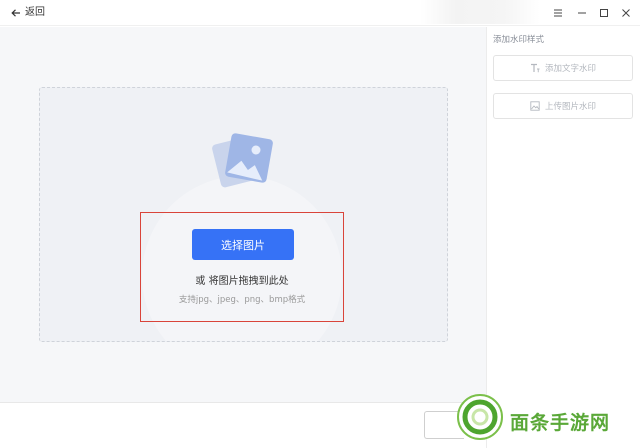 The image size is (640, 448). Describe the element at coordinates (320, 13) in the screenshot. I see `title-bar: 返回` at that location.